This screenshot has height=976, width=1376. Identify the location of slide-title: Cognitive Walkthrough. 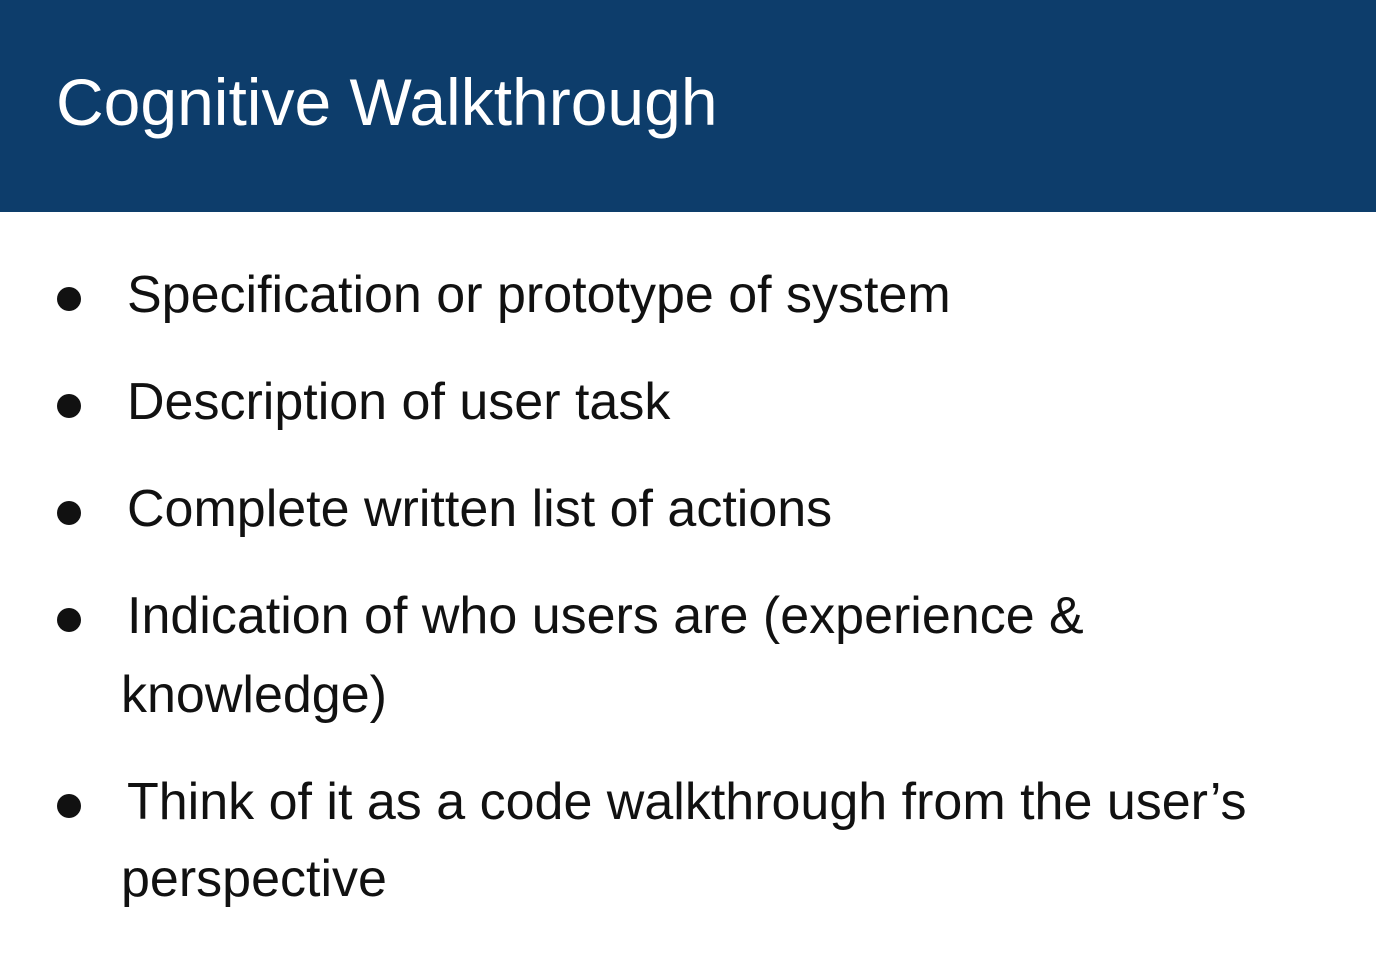
(387, 102).